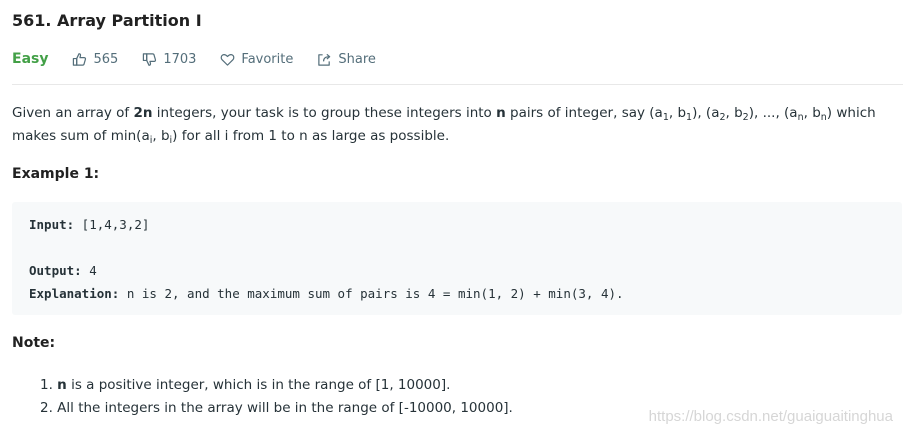 Image resolution: width=903 pixels, height=437 pixels. What do you see at coordinates (457, 84) in the screenshot?
I see `header-divider` at bounding box center [457, 84].